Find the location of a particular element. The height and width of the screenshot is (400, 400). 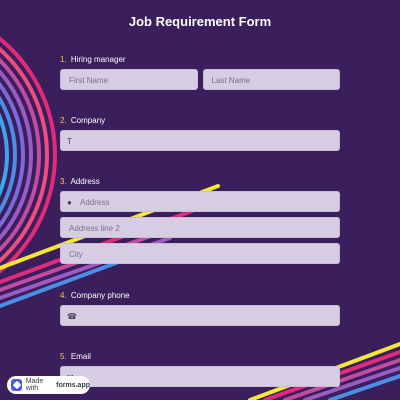

question-company-phone: 4. Company phone ☎ is located at coordinates (200, 308).